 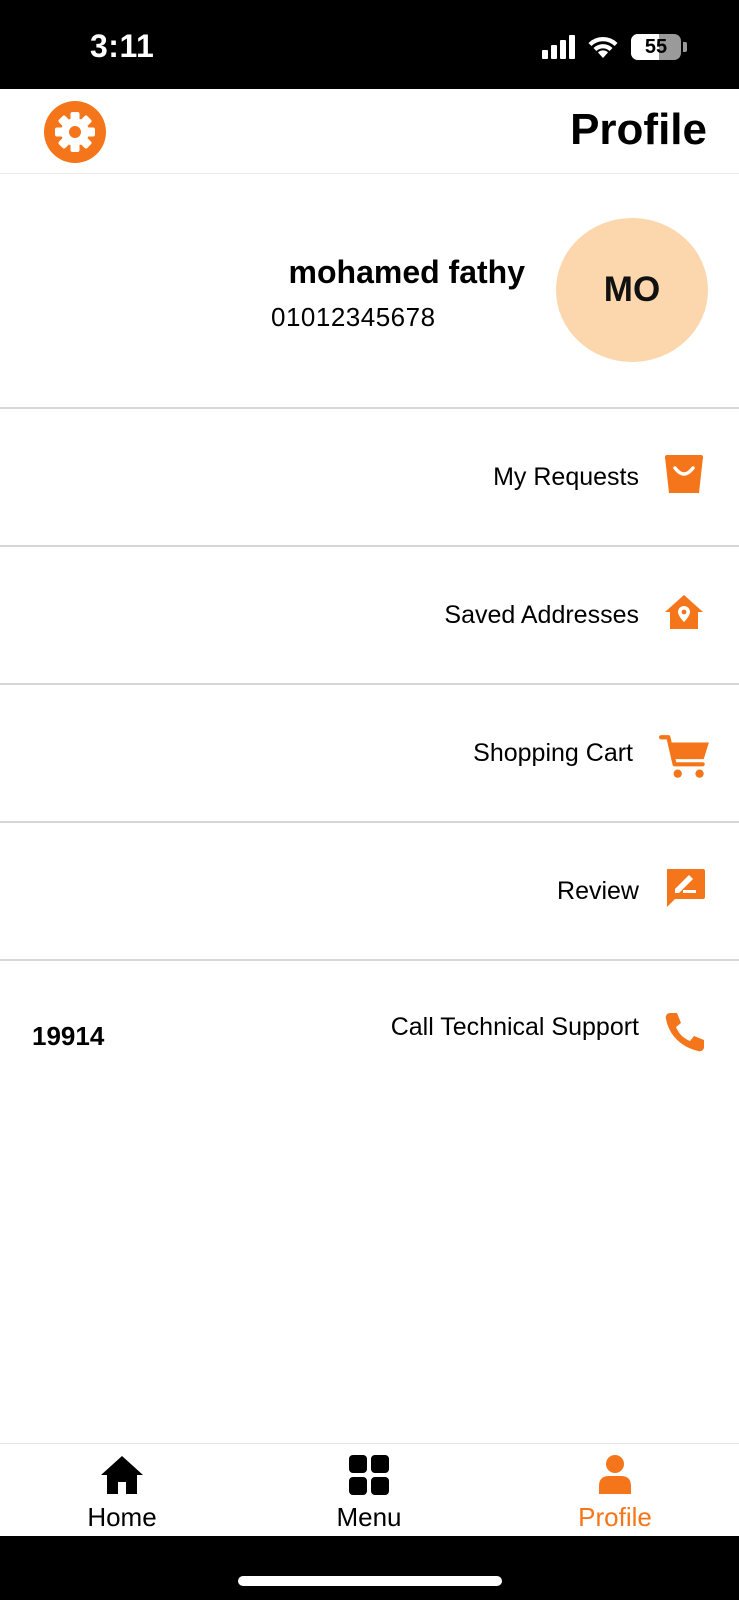 What do you see at coordinates (686, 888) in the screenshot?
I see `review-edit-icon` at bounding box center [686, 888].